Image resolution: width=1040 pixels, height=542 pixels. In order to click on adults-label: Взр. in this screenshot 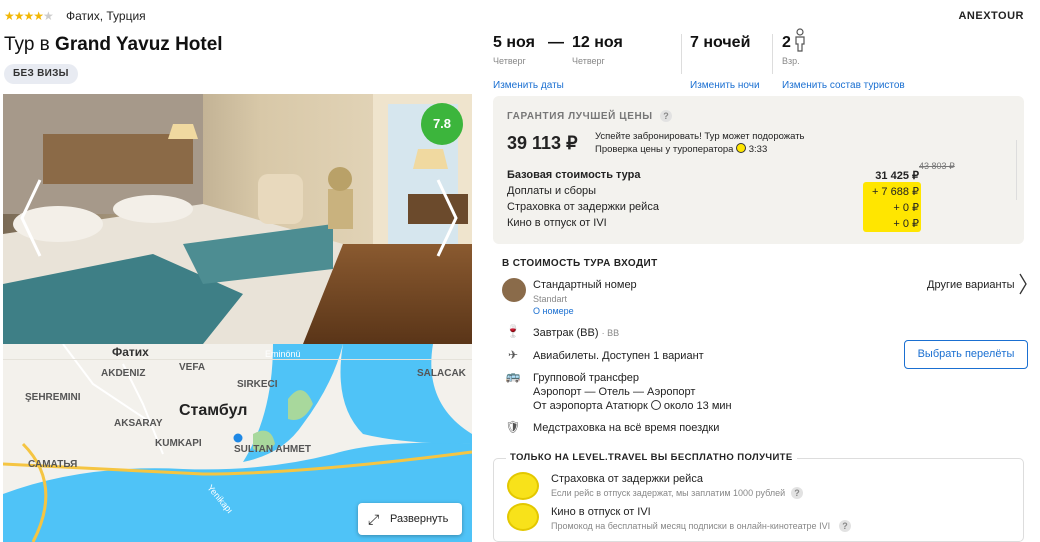, I will do `click(791, 61)`.